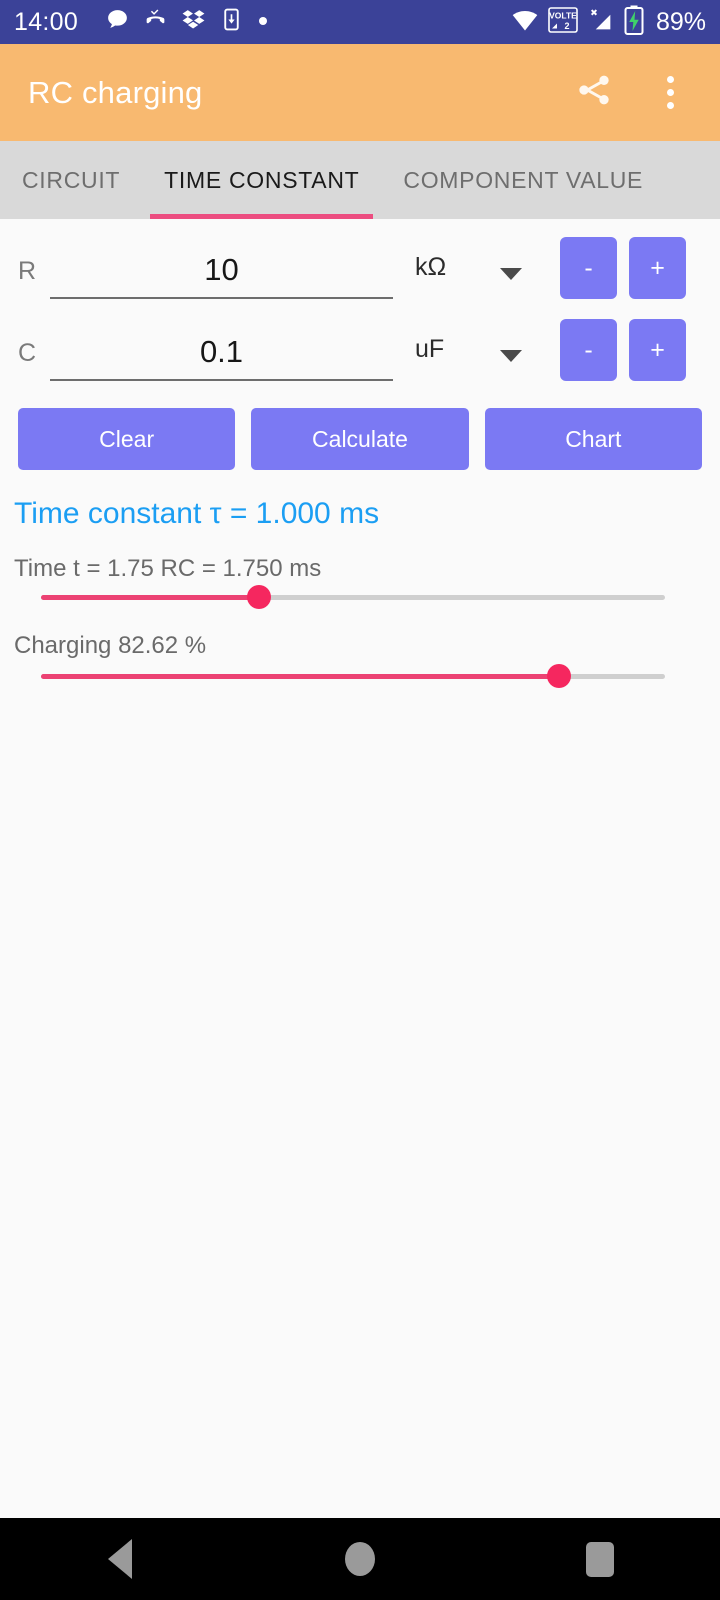  Describe the element at coordinates (27, 271) in the screenshot. I see `resistance-label: R` at that location.